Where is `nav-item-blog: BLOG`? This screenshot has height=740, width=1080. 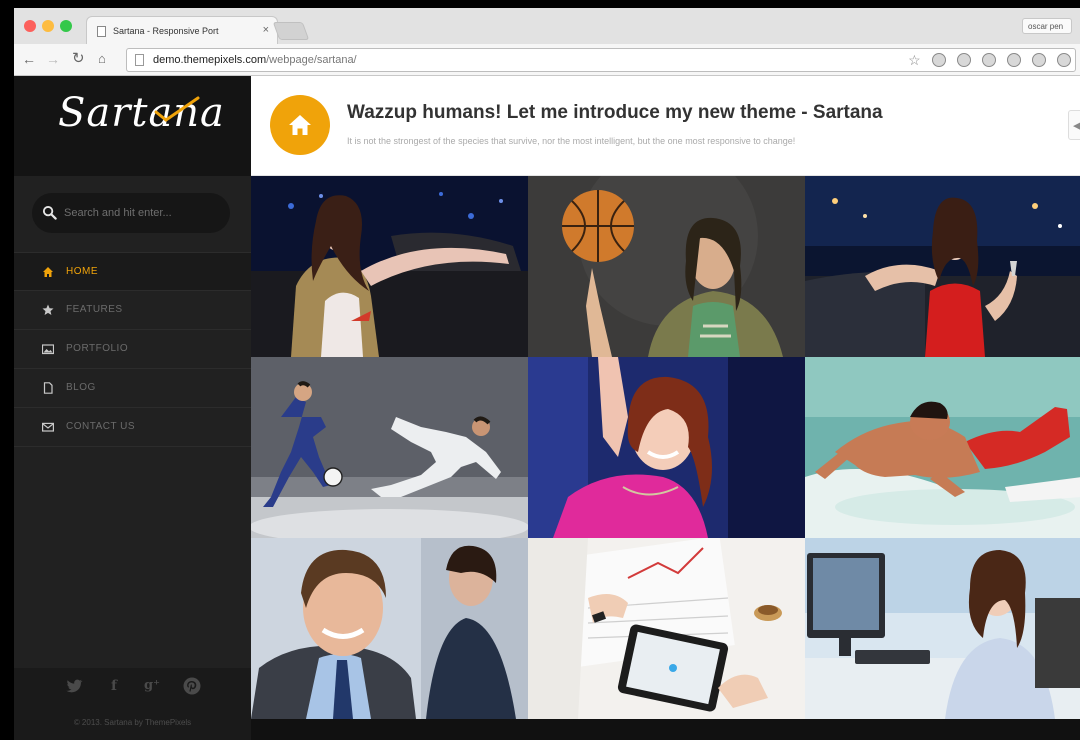
nav-item-blog: BLOG is located at coordinates (132, 388).